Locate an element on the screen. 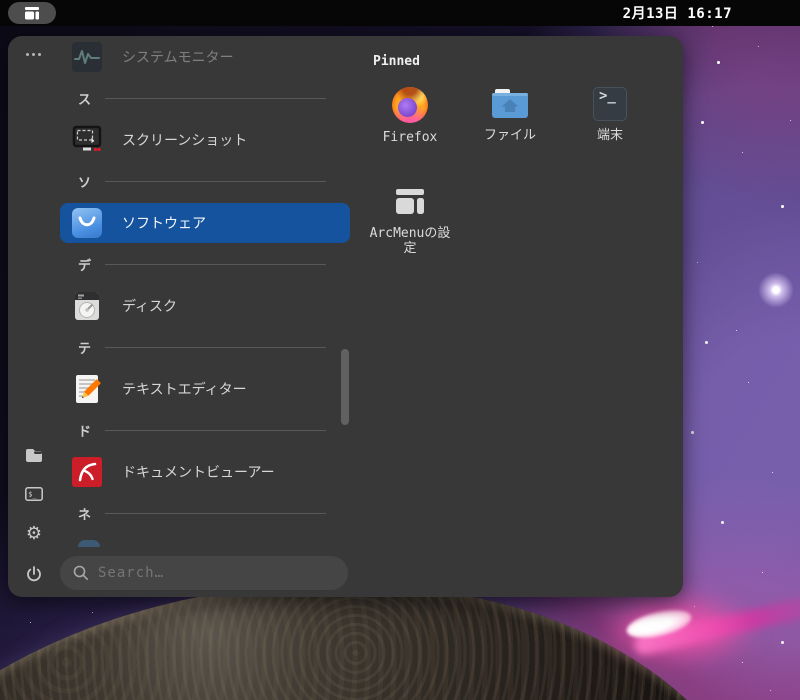 Image resolution: width=800 pixels, height=700 pixels. arcmenu-settings-icon is located at coordinates (410, 201).